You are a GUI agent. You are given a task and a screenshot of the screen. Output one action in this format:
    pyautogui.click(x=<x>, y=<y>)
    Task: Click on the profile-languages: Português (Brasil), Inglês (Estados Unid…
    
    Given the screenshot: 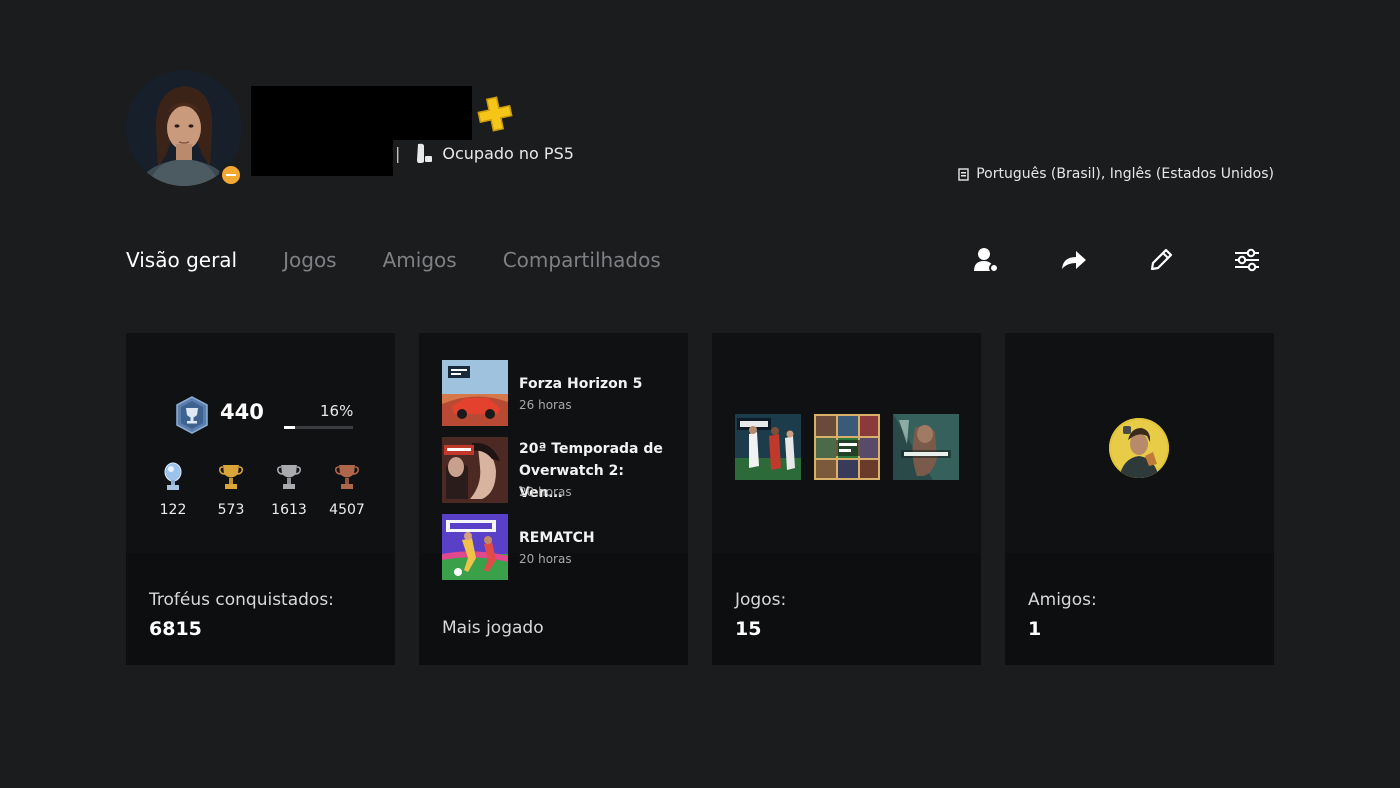 What is the action you would take?
    pyautogui.click(x=1116, y=174)
    